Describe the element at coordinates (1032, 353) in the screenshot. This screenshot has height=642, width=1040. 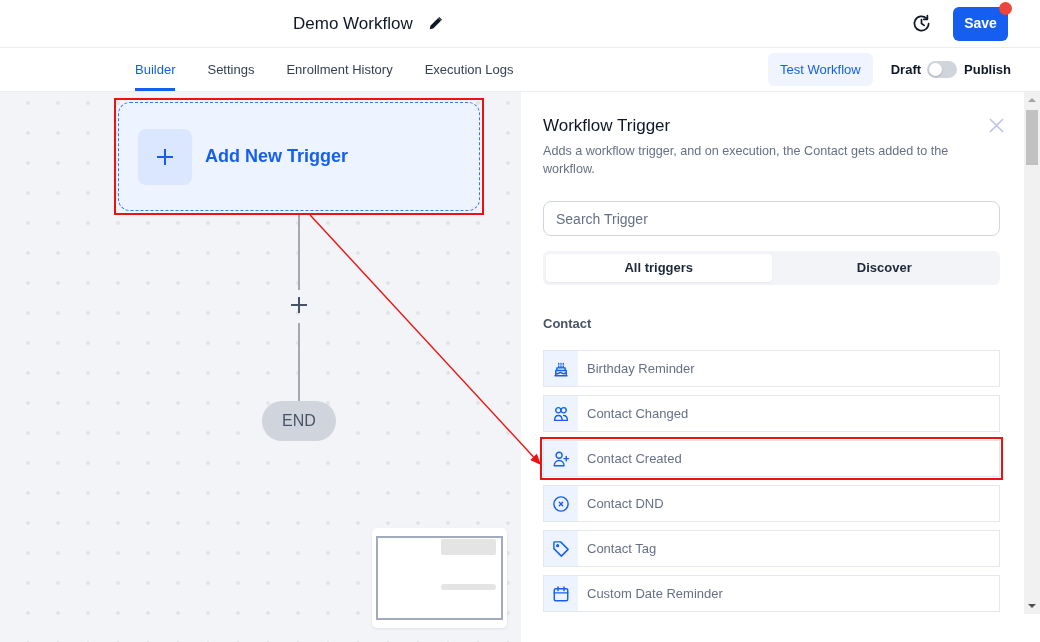
I see `scrollbar` at that location.